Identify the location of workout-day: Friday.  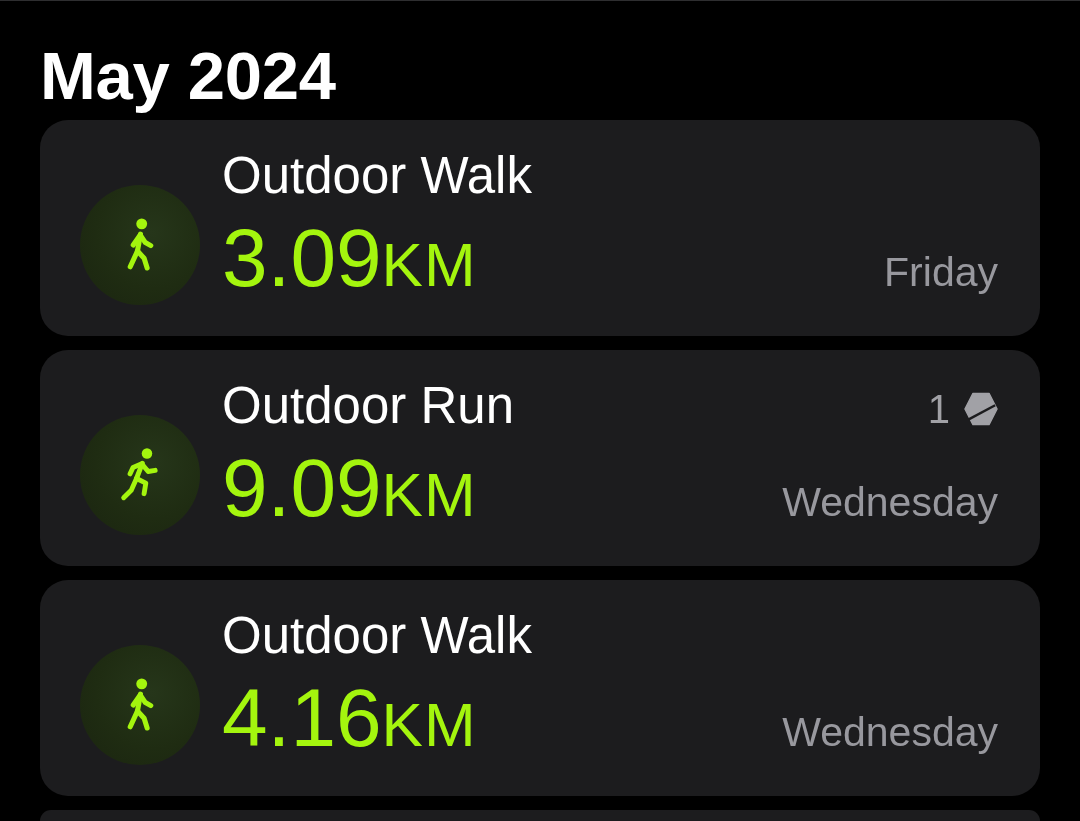
(941, 272).